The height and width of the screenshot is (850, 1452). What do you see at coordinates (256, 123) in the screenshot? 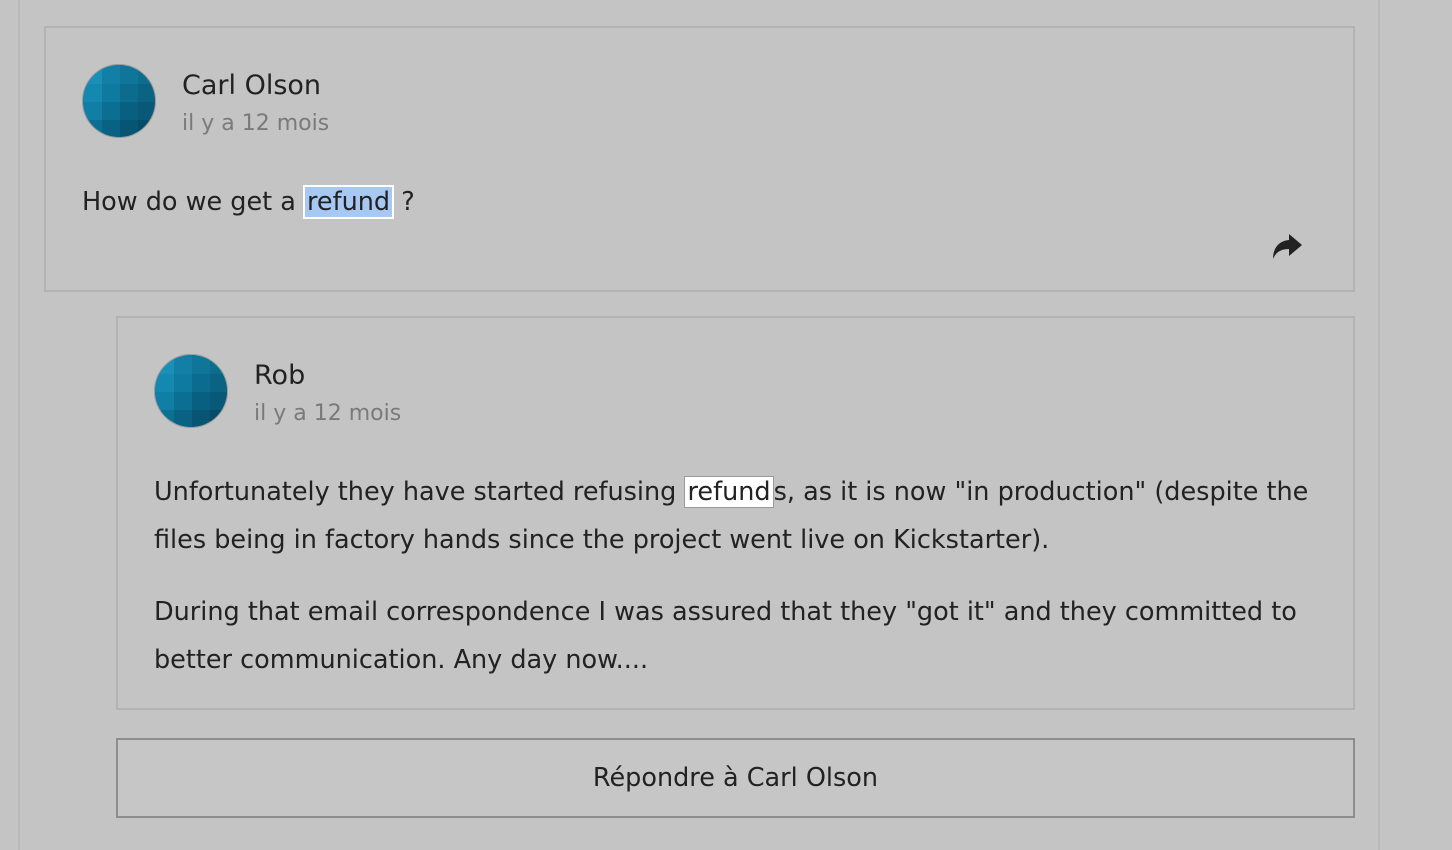
I see `comment-timestamp: il y a 12 mois` at bounding box center [256, 123].